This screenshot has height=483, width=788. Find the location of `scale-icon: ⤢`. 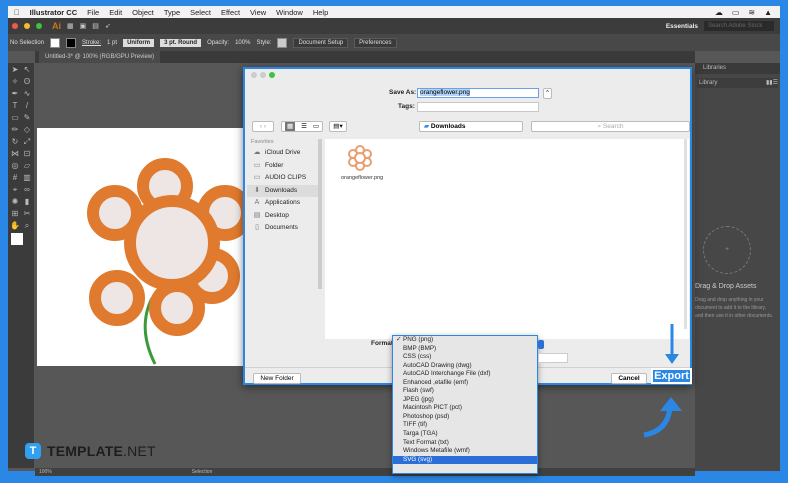

scale-icon: ⤢ is located at coordinates (27, 143).